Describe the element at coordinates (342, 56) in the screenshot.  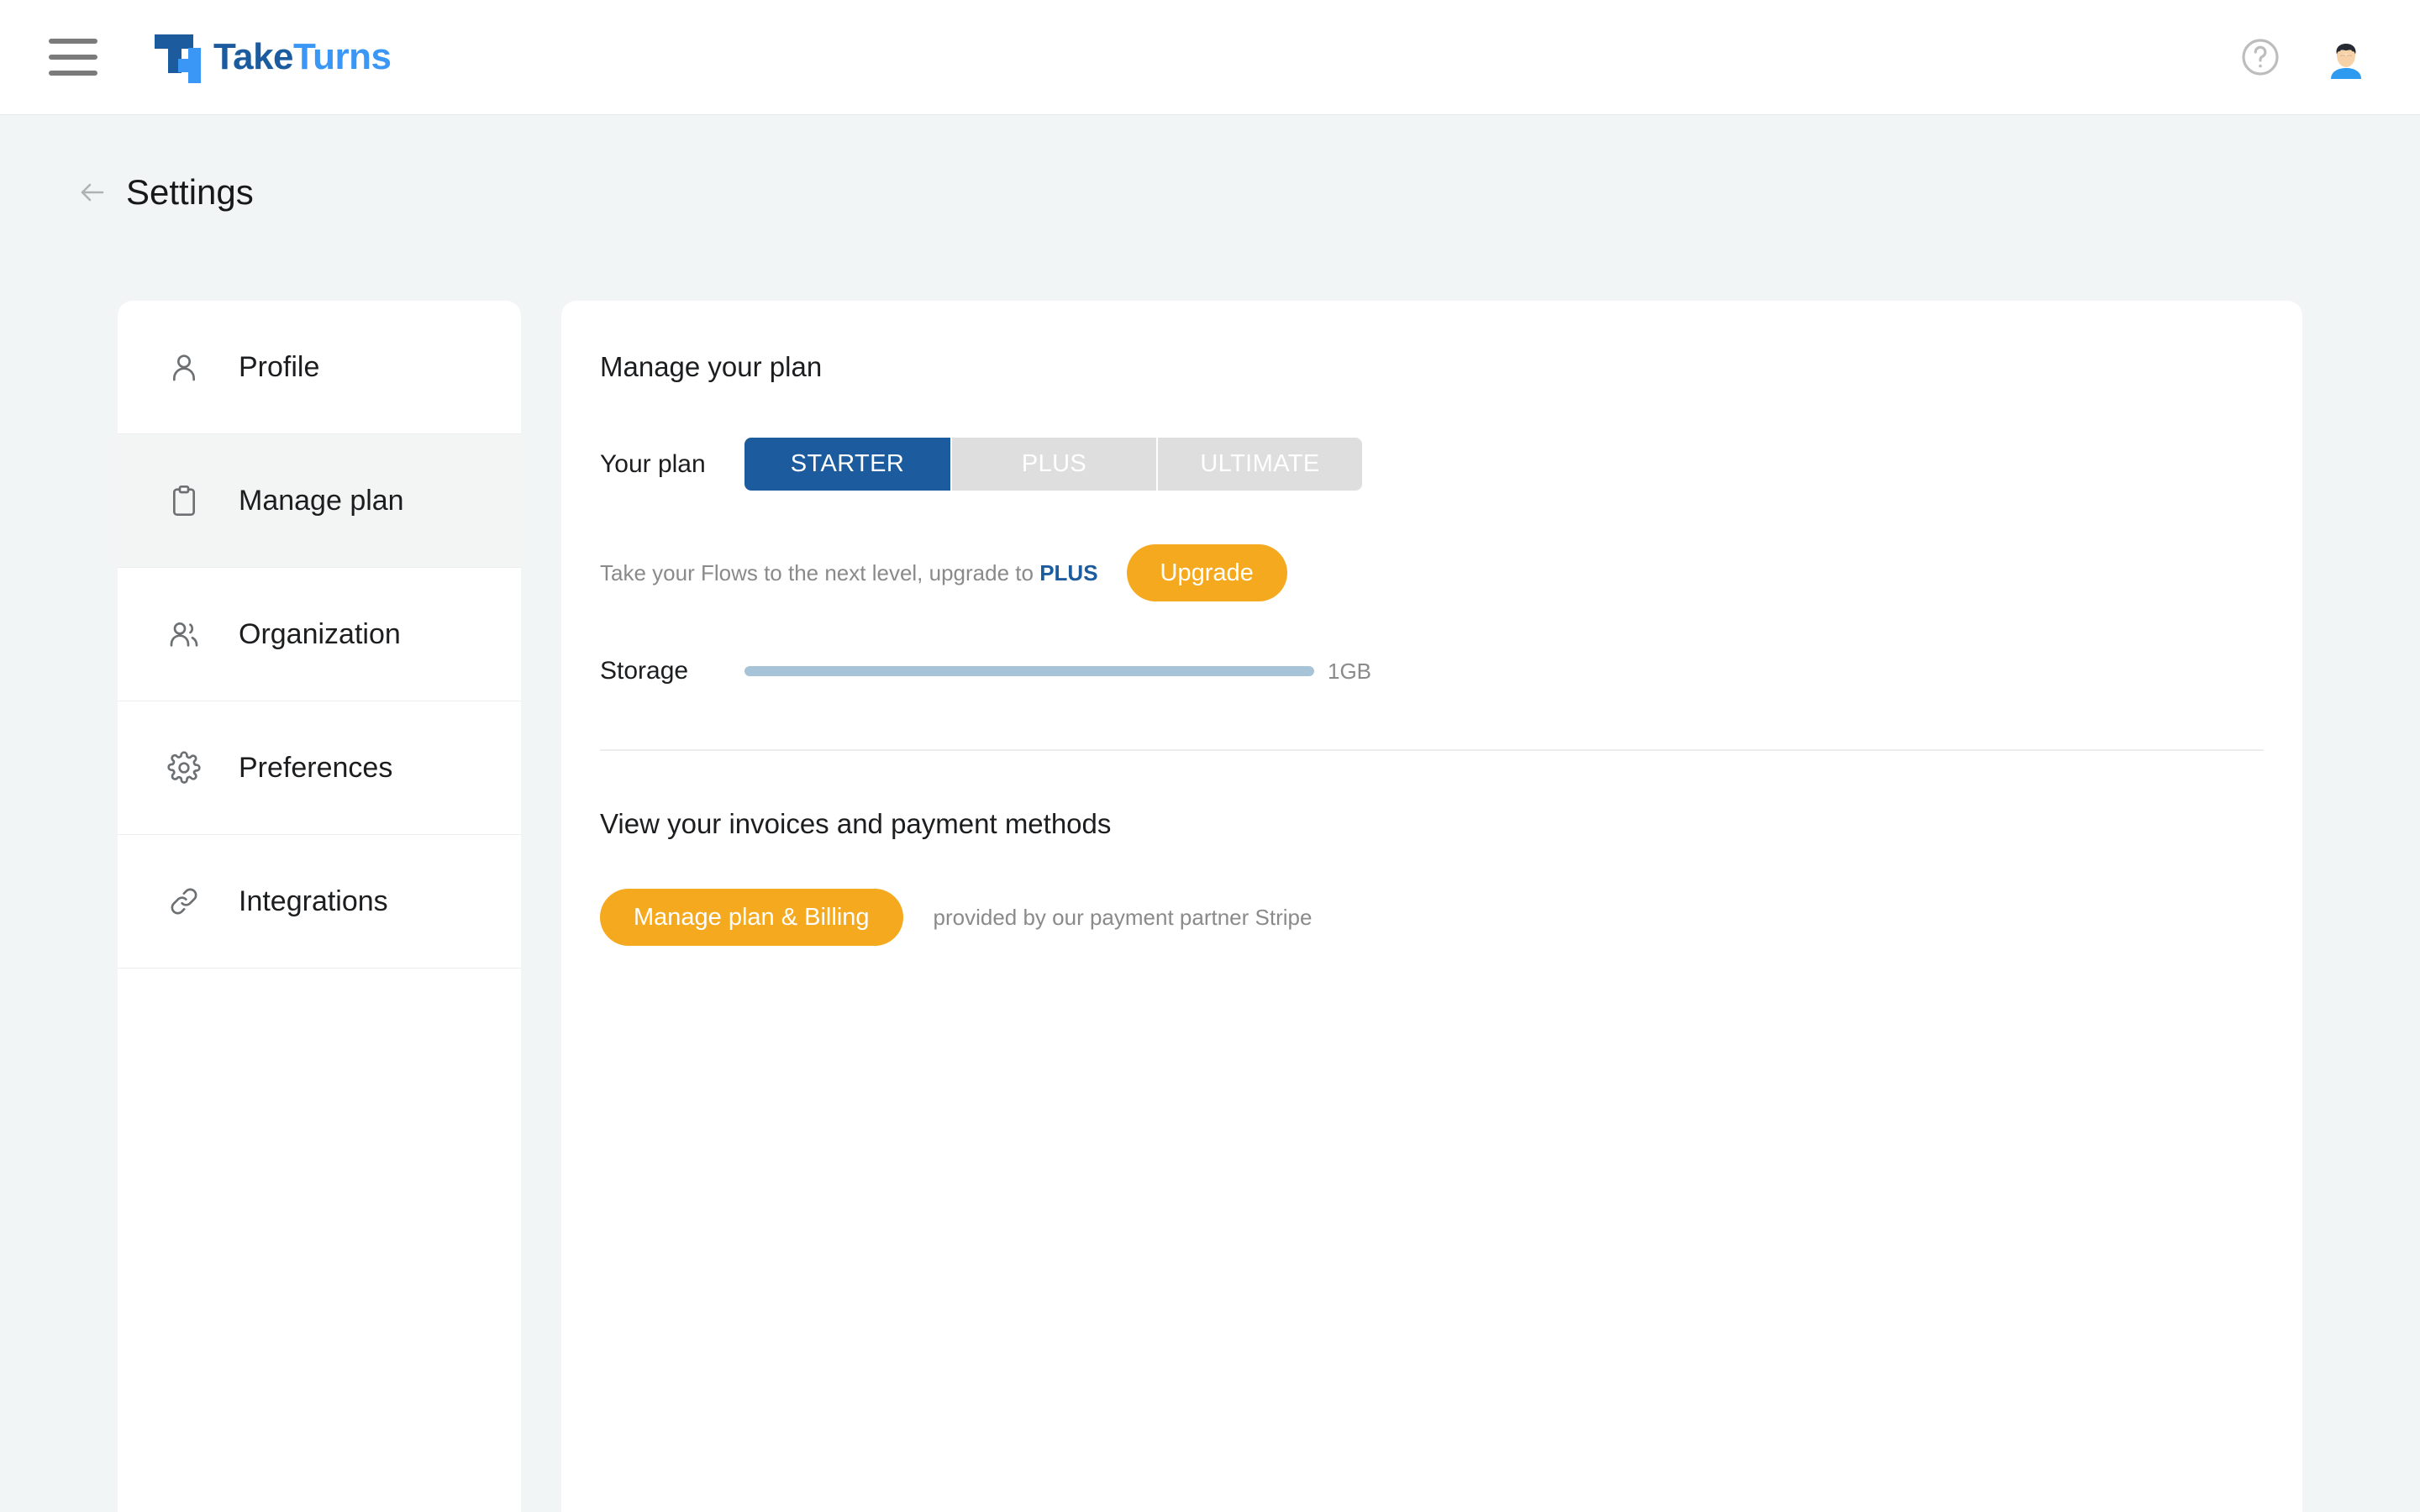
I see `brand-wordmark-turns: Turns` at that location.